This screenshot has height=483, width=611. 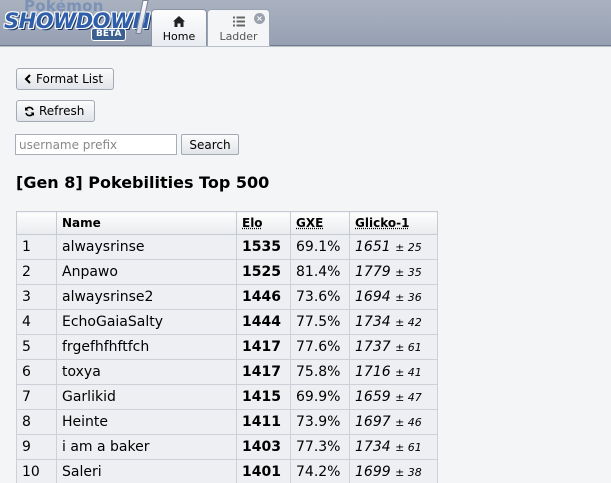 I want to click on logo-showdown-text: SHOWDOWN, so click(x=77, y=21).